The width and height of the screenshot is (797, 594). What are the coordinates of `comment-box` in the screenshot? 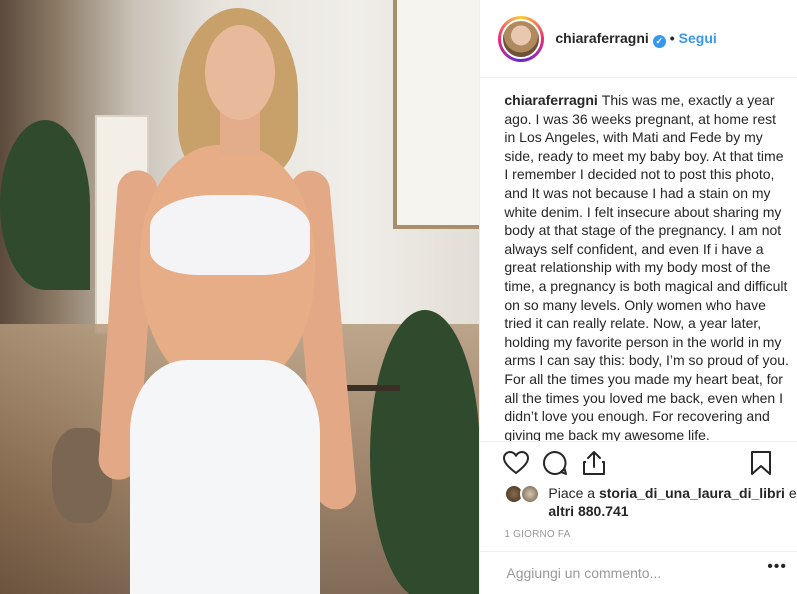 It's located at (638, 572).